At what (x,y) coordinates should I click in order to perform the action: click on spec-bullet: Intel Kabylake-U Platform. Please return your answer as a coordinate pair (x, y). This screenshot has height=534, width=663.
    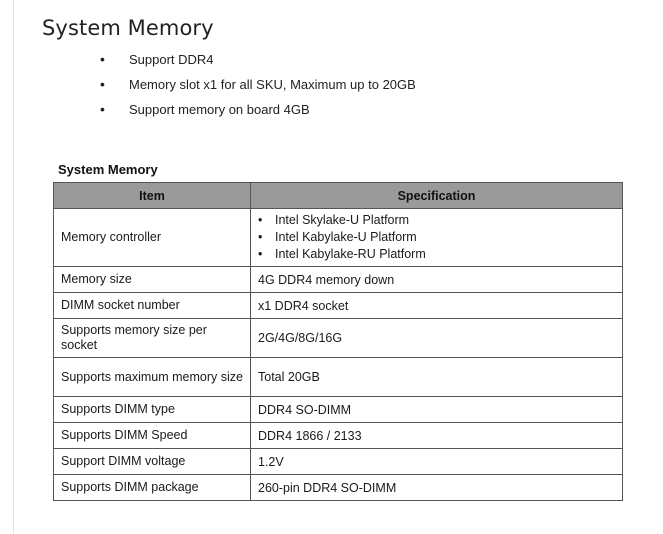
    Looking at the image, I should click on (436, 237).